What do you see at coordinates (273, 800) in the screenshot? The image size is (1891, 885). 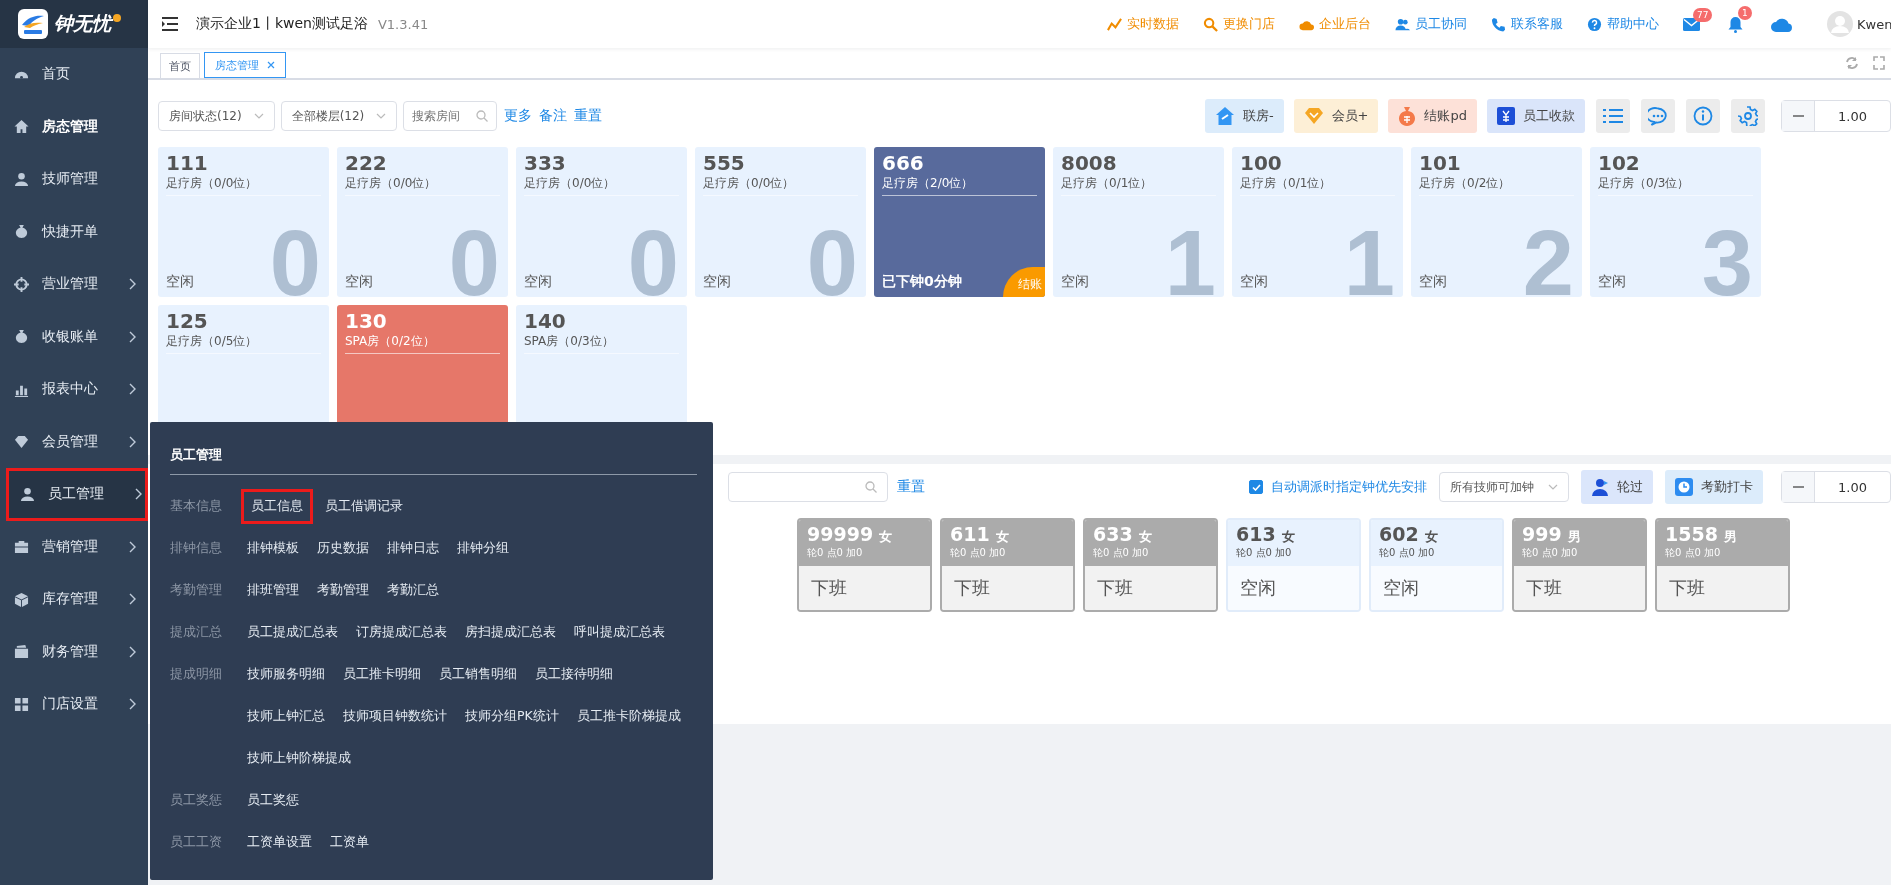 I see `submenu-link: 员工奖惩` at bounding box center [273, 800].